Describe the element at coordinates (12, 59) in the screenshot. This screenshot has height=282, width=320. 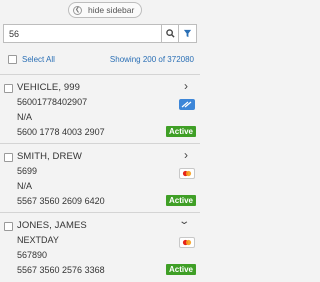
I see `select-all-checkbox` at that location.